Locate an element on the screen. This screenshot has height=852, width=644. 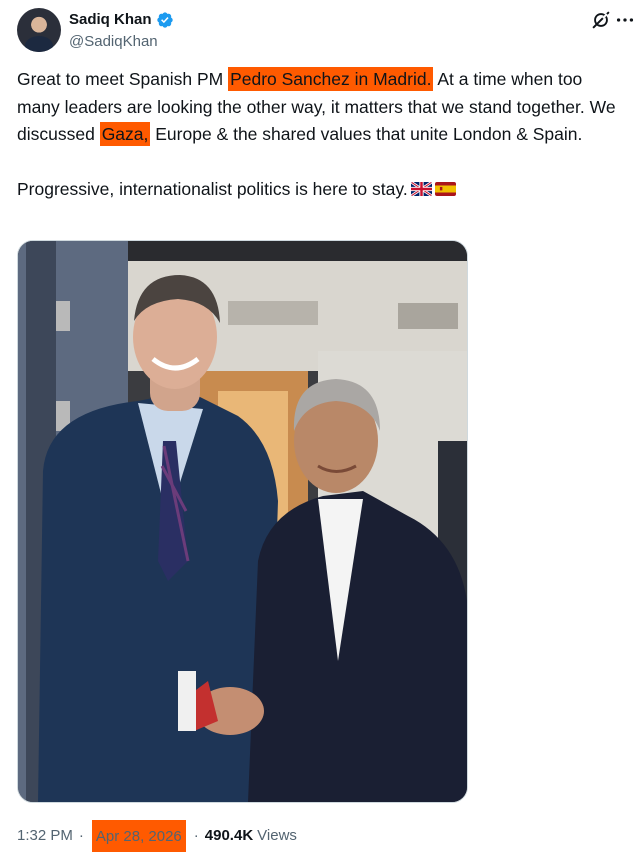
tweet-time: 1:32 PM is located at coordinates (45, 836).